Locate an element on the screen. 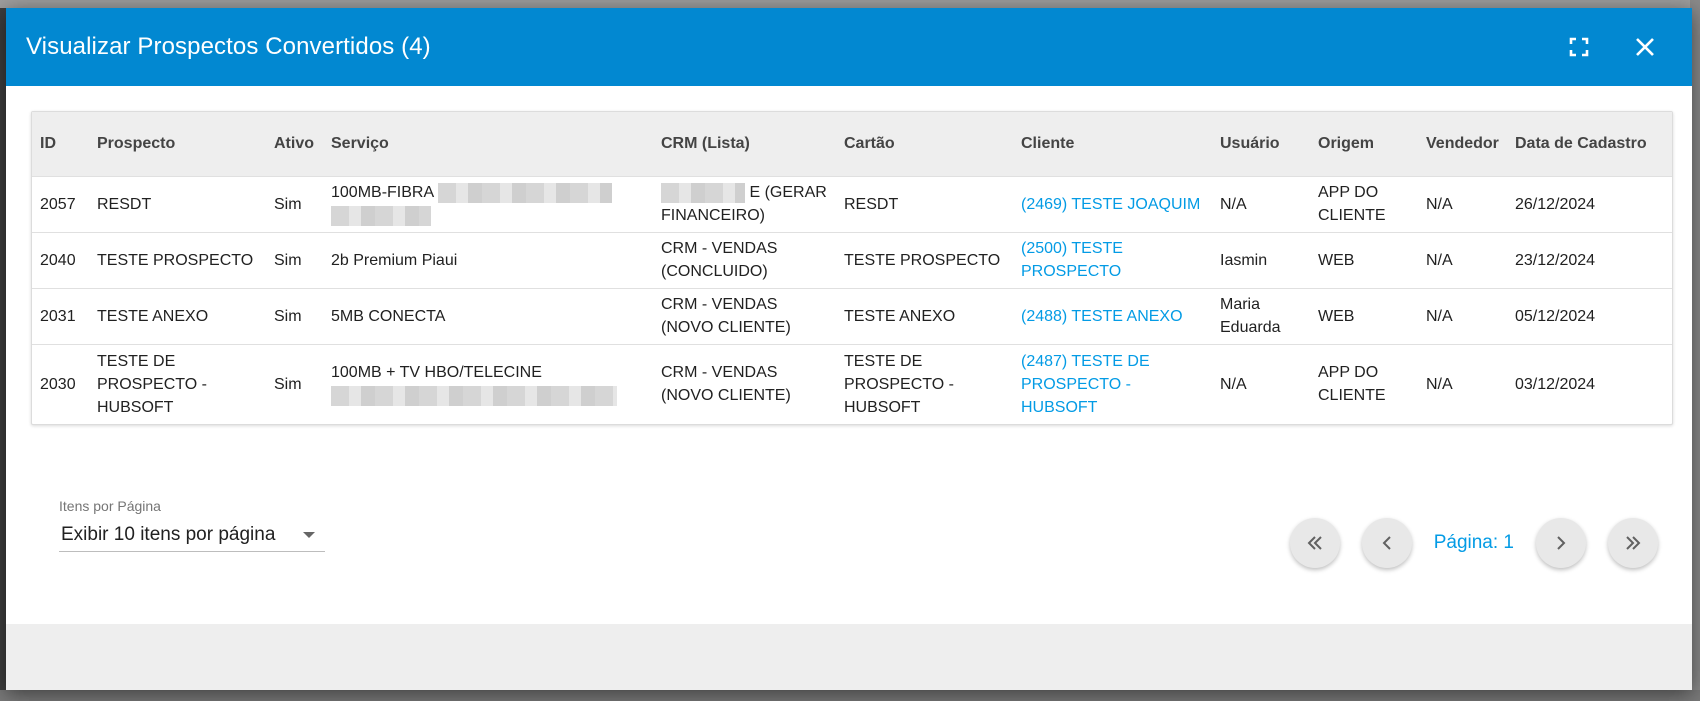 This screenshot has width=1700, height=701. next-page-button is located at coordinates (1561, 543).